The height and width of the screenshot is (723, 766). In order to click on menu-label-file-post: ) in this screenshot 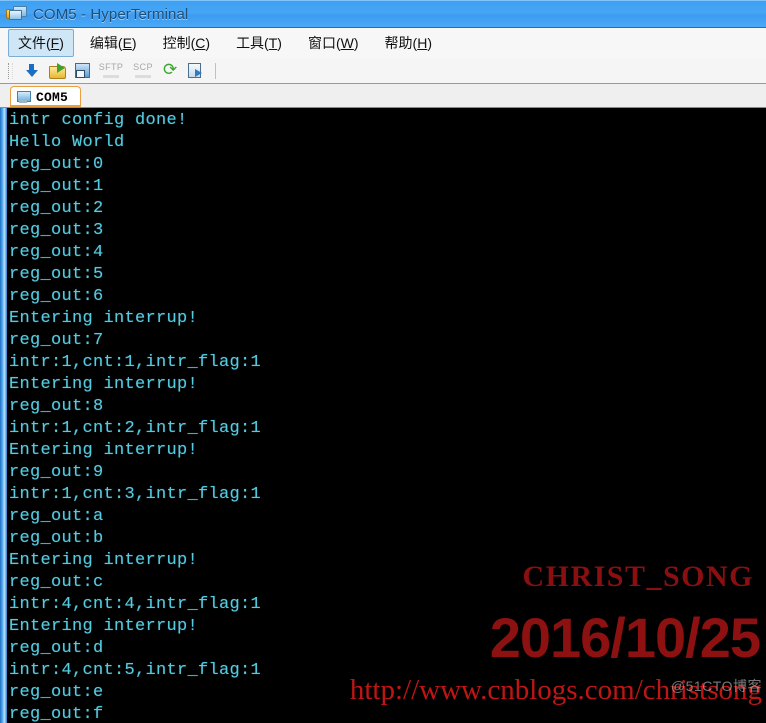, I will do `click(61, 43)`.